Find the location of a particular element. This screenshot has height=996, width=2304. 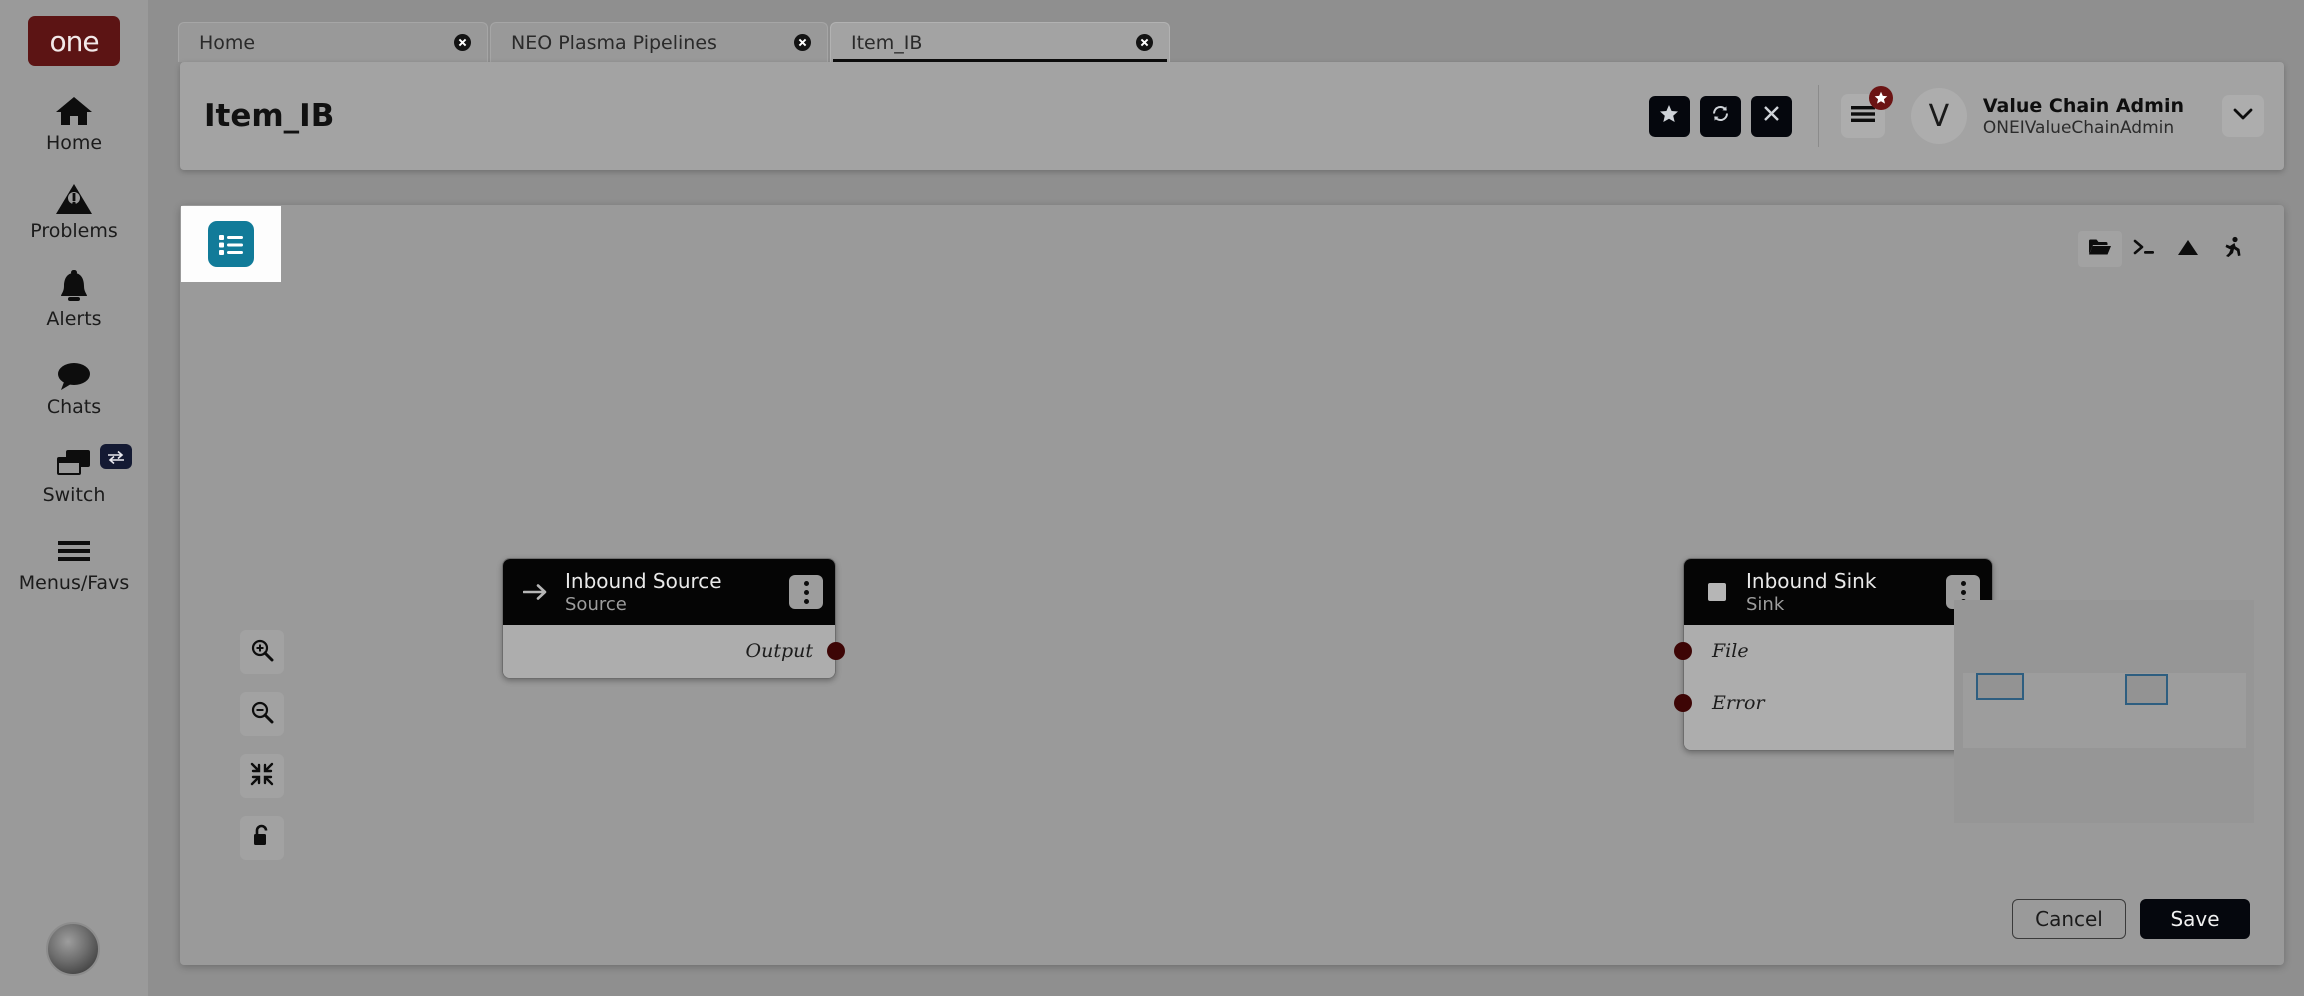

header-actions is located at coordinates (1720, 116).